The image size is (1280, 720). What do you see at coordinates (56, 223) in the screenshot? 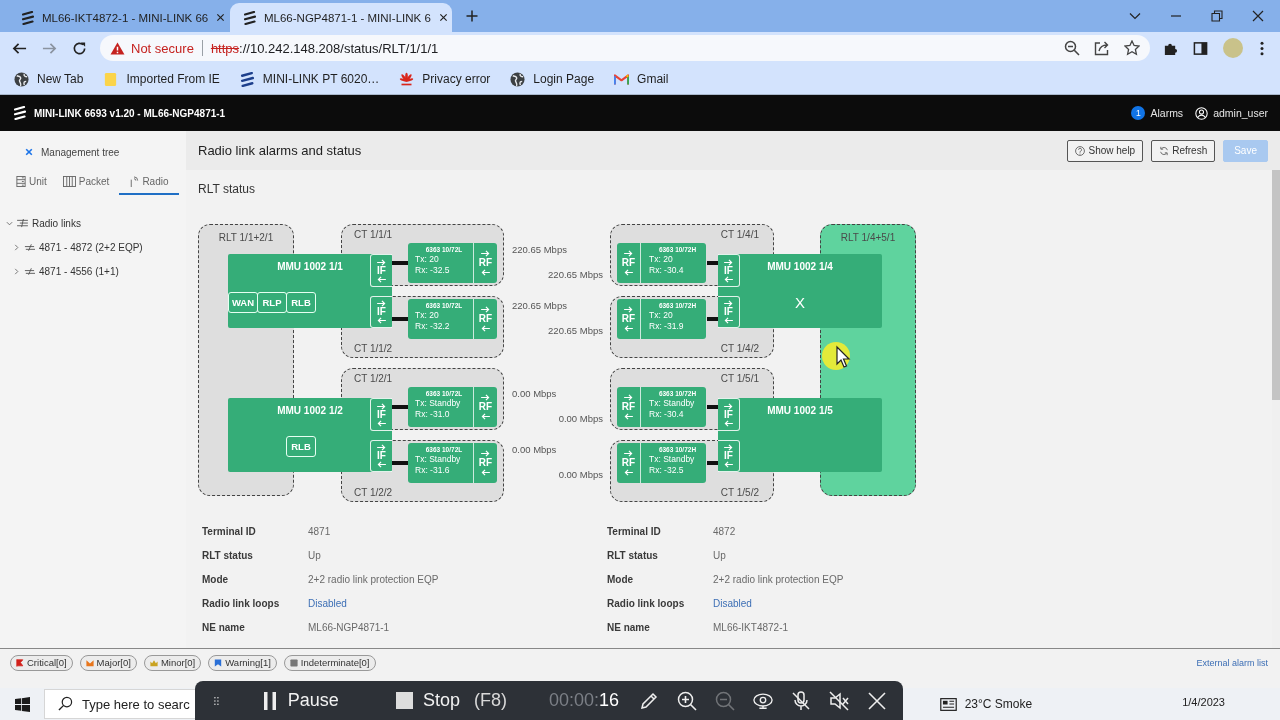
I see `tree-label: Radio links` at bounding box center [56, 223].